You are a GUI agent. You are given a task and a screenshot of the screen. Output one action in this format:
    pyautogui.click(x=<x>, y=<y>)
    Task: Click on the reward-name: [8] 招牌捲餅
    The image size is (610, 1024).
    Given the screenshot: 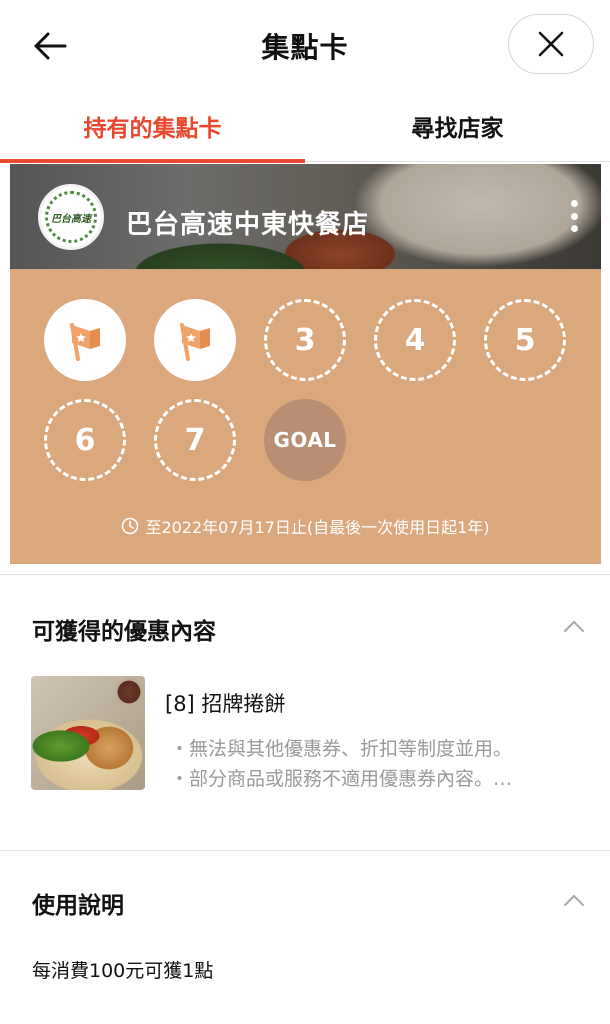 What is the action you would take?
    pyautogui.click(x=225, y=704)
    